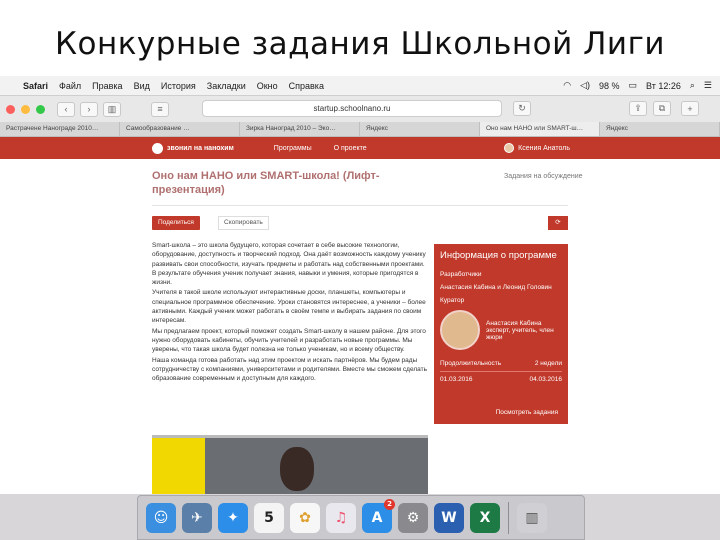 The width and height of the screenshot is (720, 540). Describe the element at coordinates (692, 85) in the screenshot. I see `search-icon: ⌕` at that location.